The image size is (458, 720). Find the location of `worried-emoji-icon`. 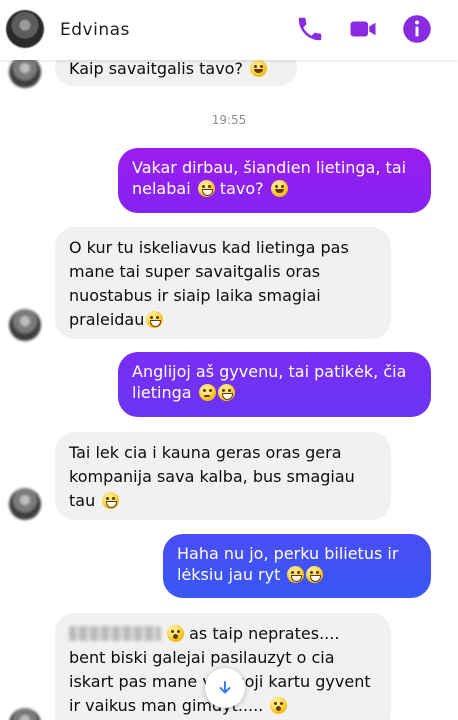

worried-emoji-icon is located at coordinates (207, 392).